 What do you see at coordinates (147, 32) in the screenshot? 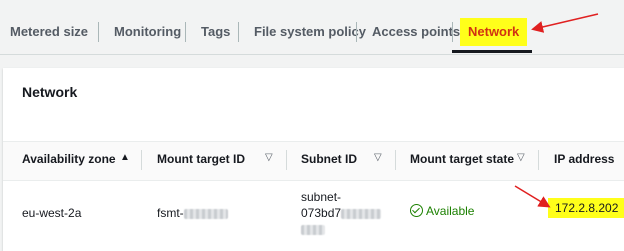
I see `tab-monitoring: Monitoring` at bounding box center [147, 32].